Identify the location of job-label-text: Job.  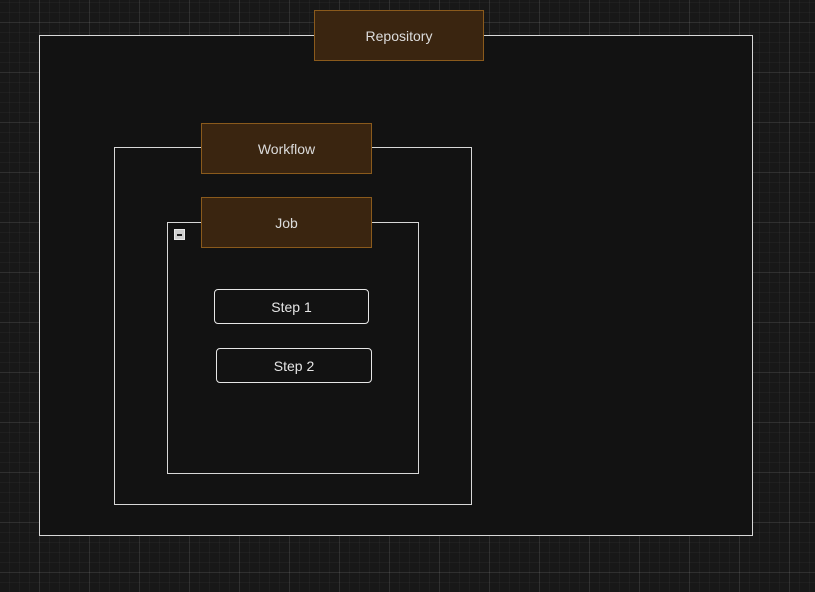
(286, 222).